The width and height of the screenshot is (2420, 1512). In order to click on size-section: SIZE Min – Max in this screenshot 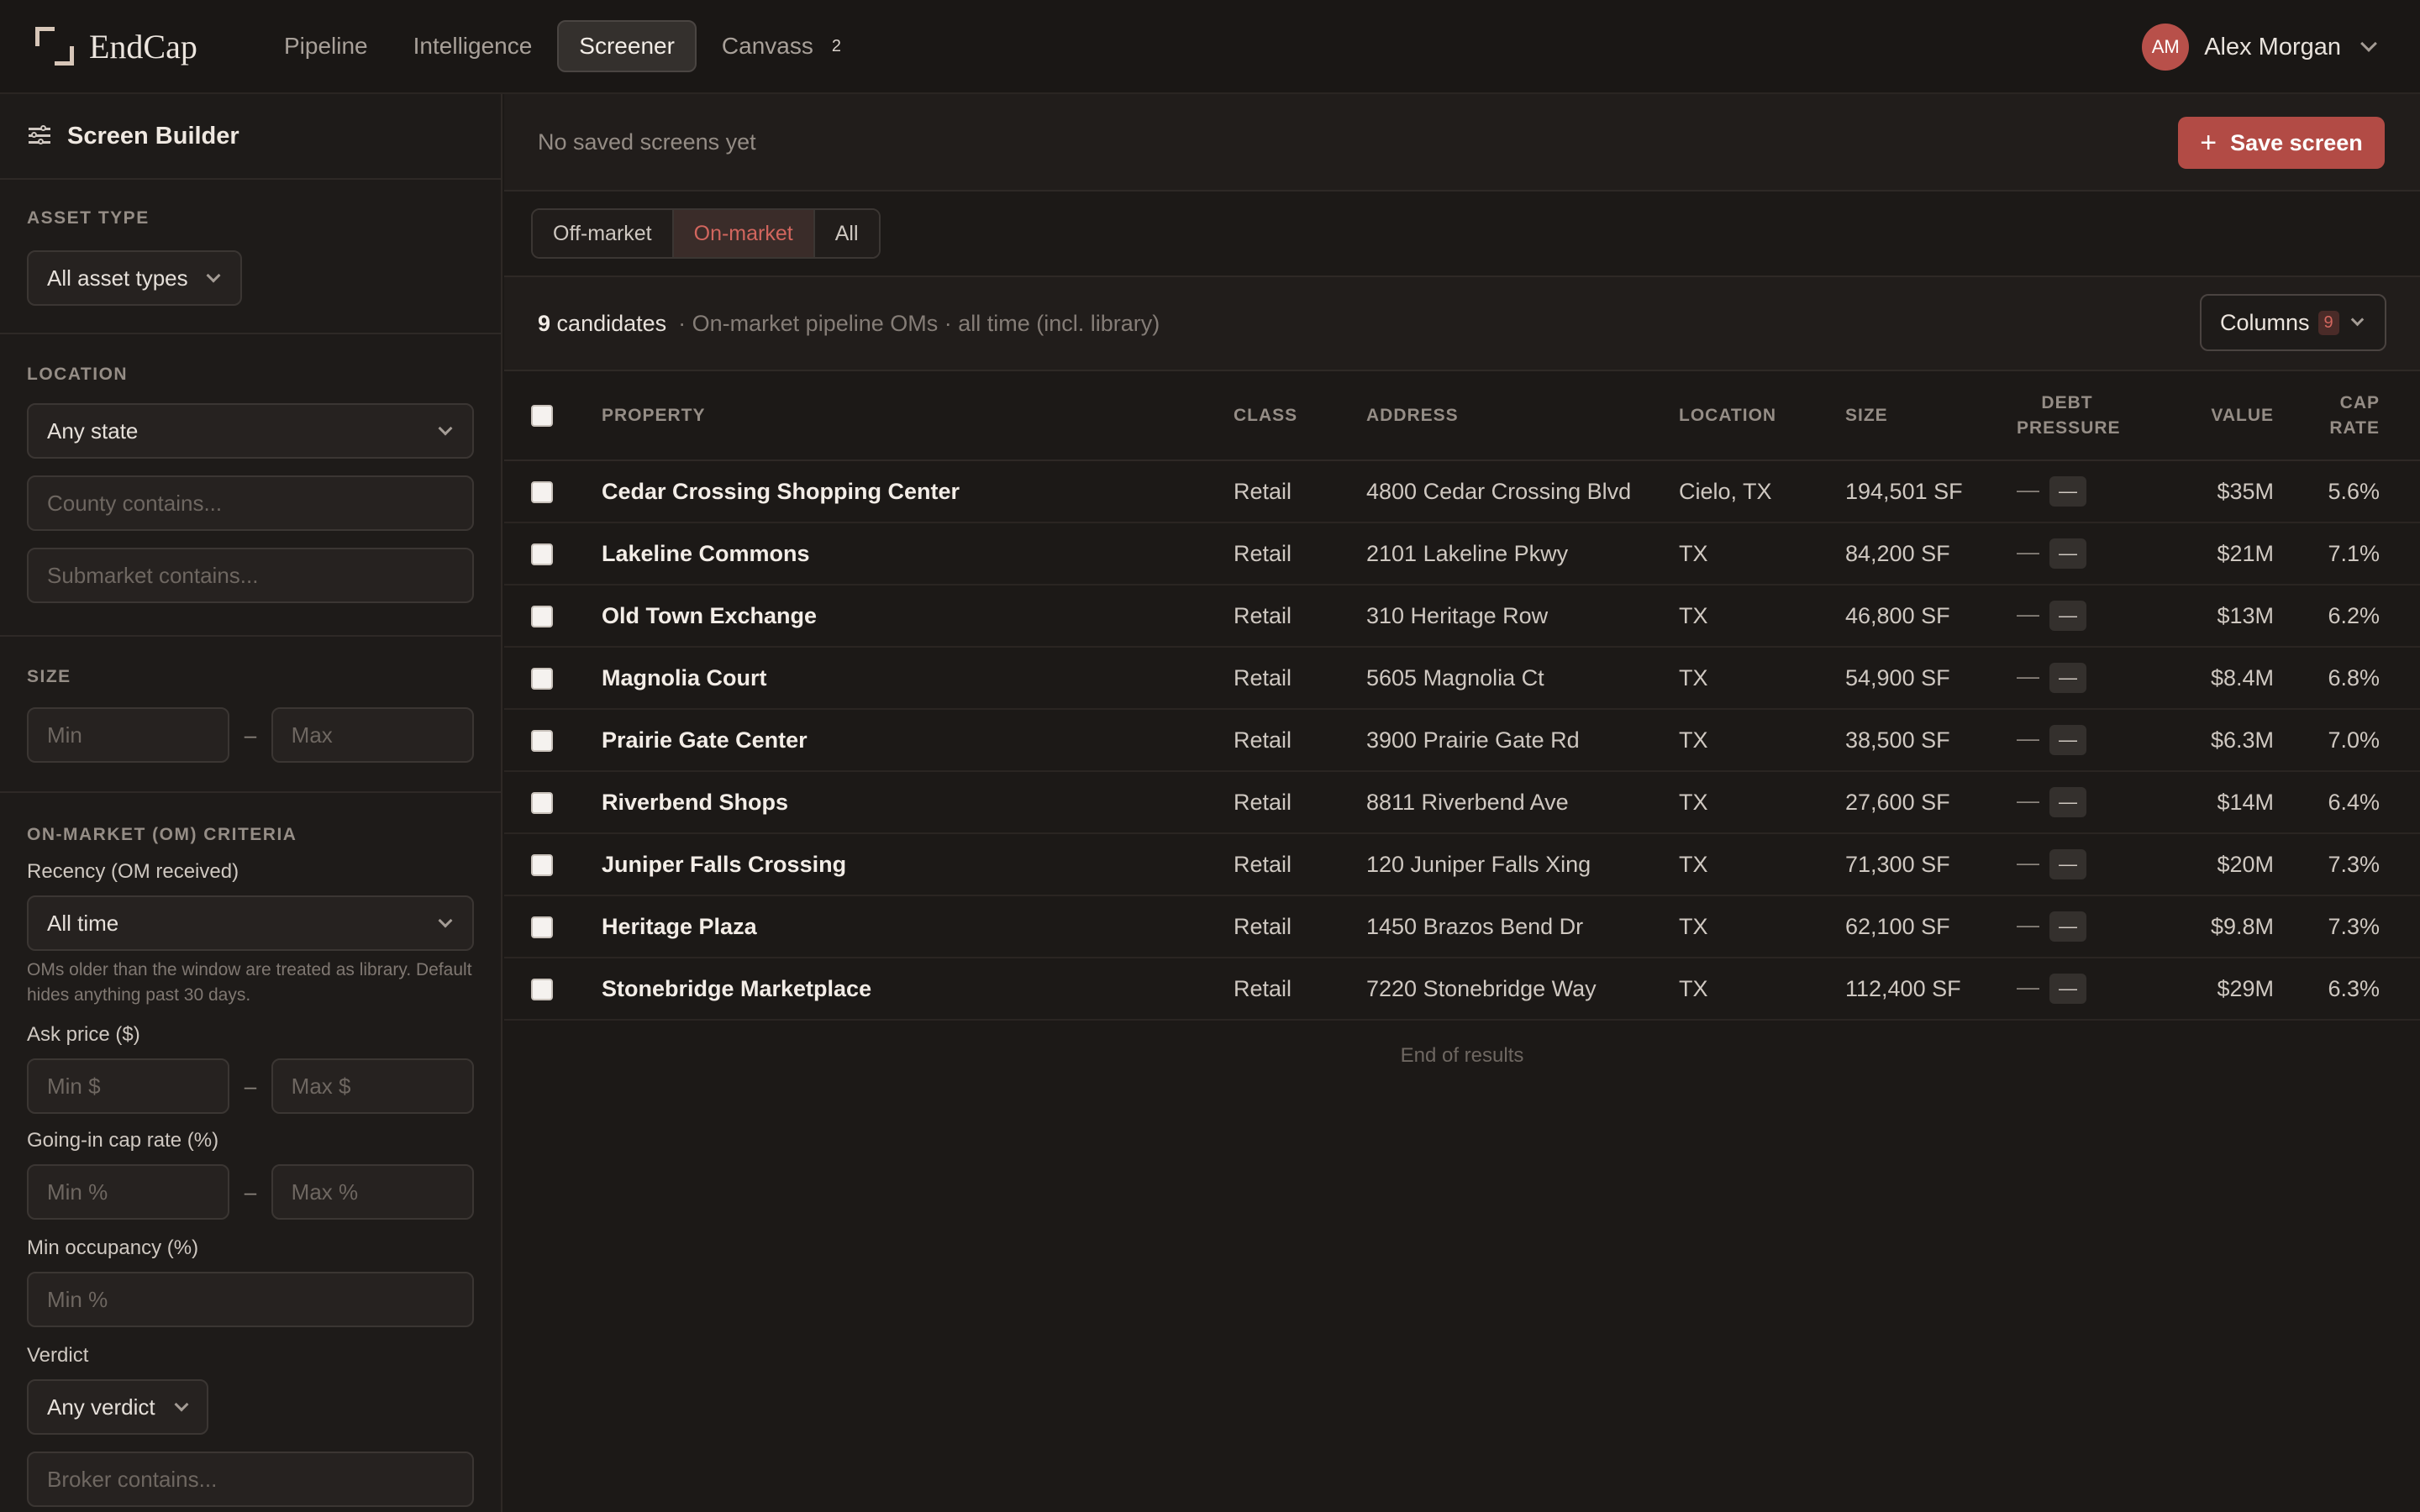, I will do `click(250, 715)`.